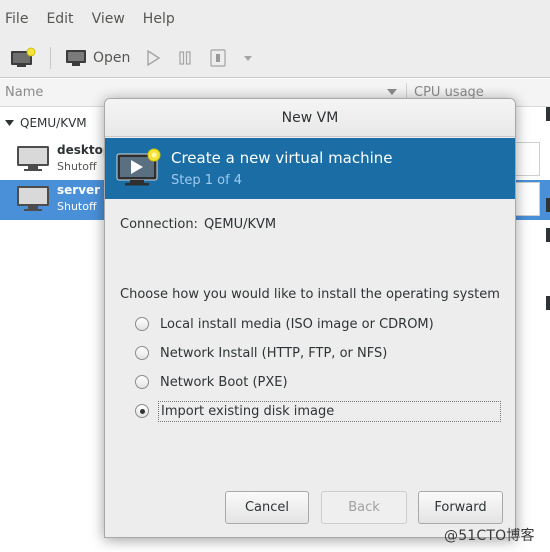 The width and height of the screenshot is (550, 552). What do you see at coordinates (9, 123) in the screenshot?
I see `expander-icon` at bounding box center [9, 123].